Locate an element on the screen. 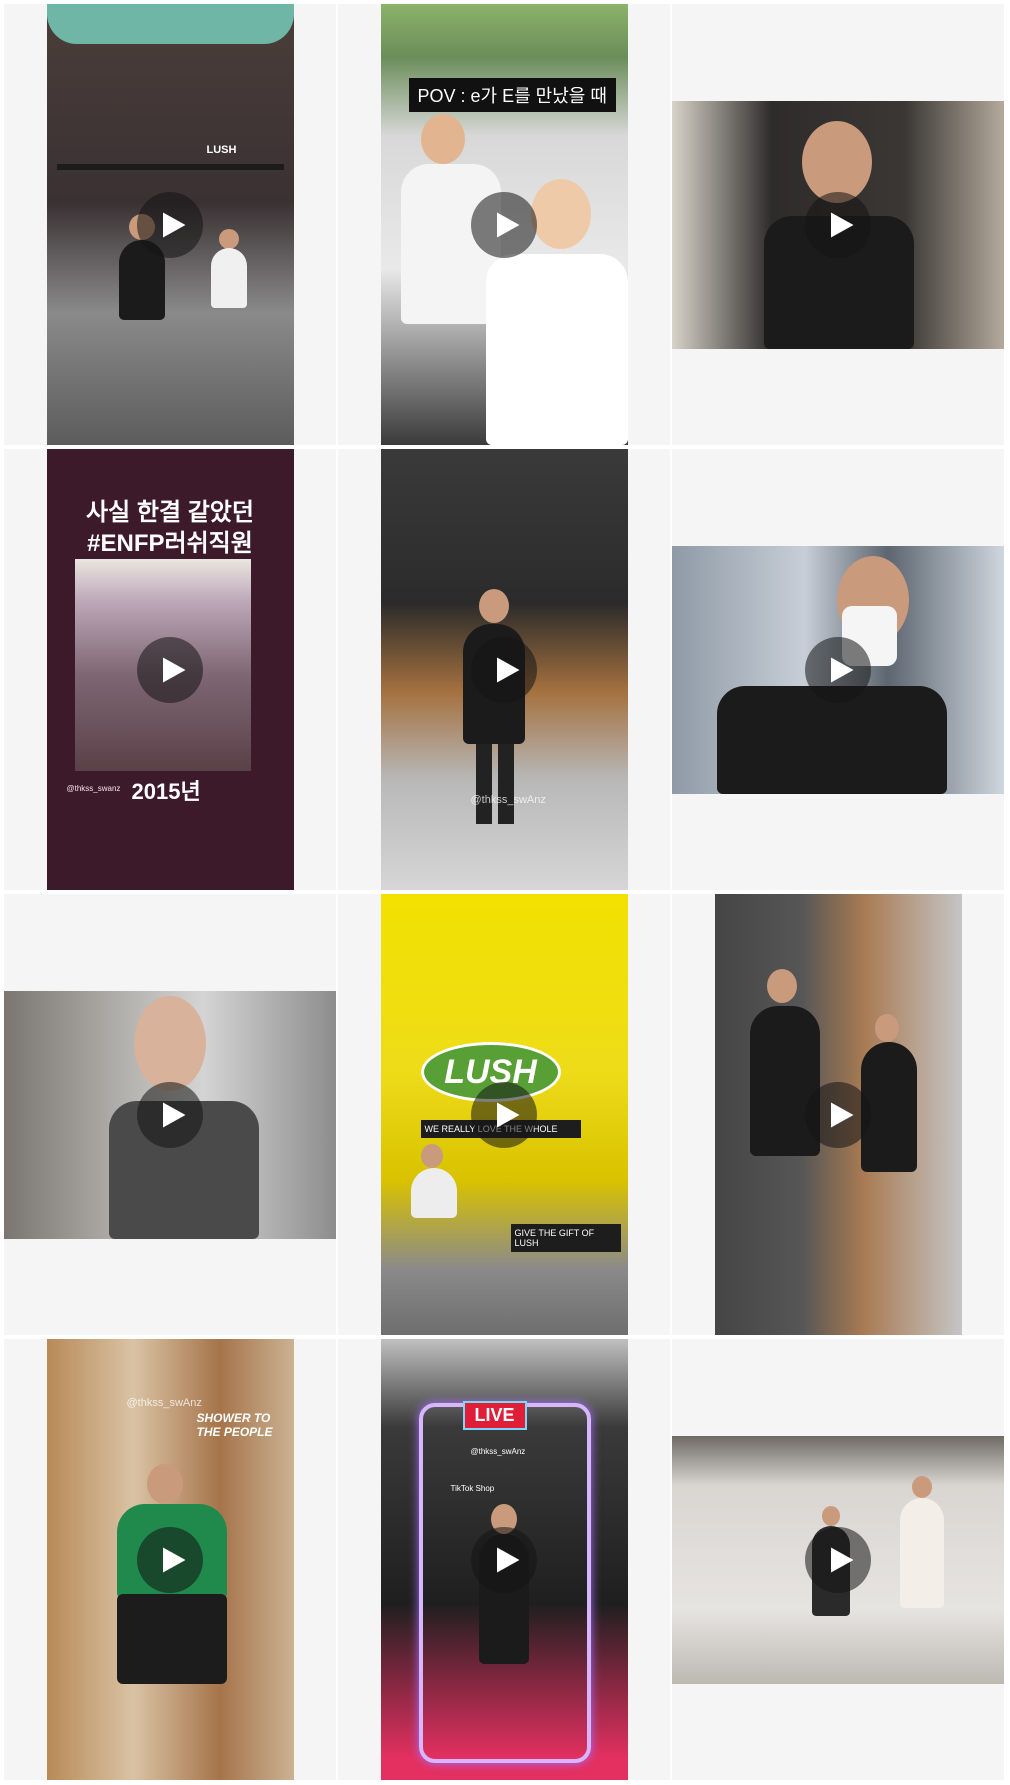 The image size is (1010, 1785). video-tile: LUSH is located at coordinates (170, 224).